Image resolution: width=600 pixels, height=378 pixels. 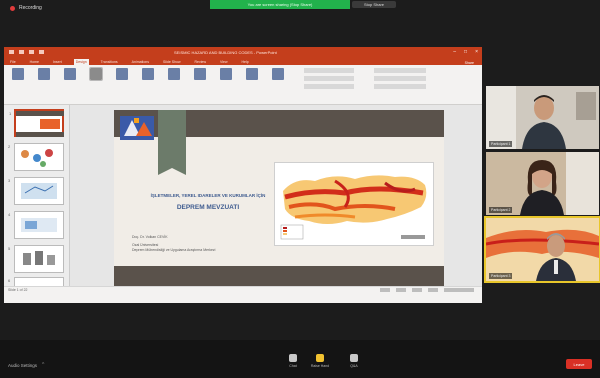 What do you see at coordinates (354, 204) in the screenshot?
I see `turkey-map-image` at bounding box center [354, 204].